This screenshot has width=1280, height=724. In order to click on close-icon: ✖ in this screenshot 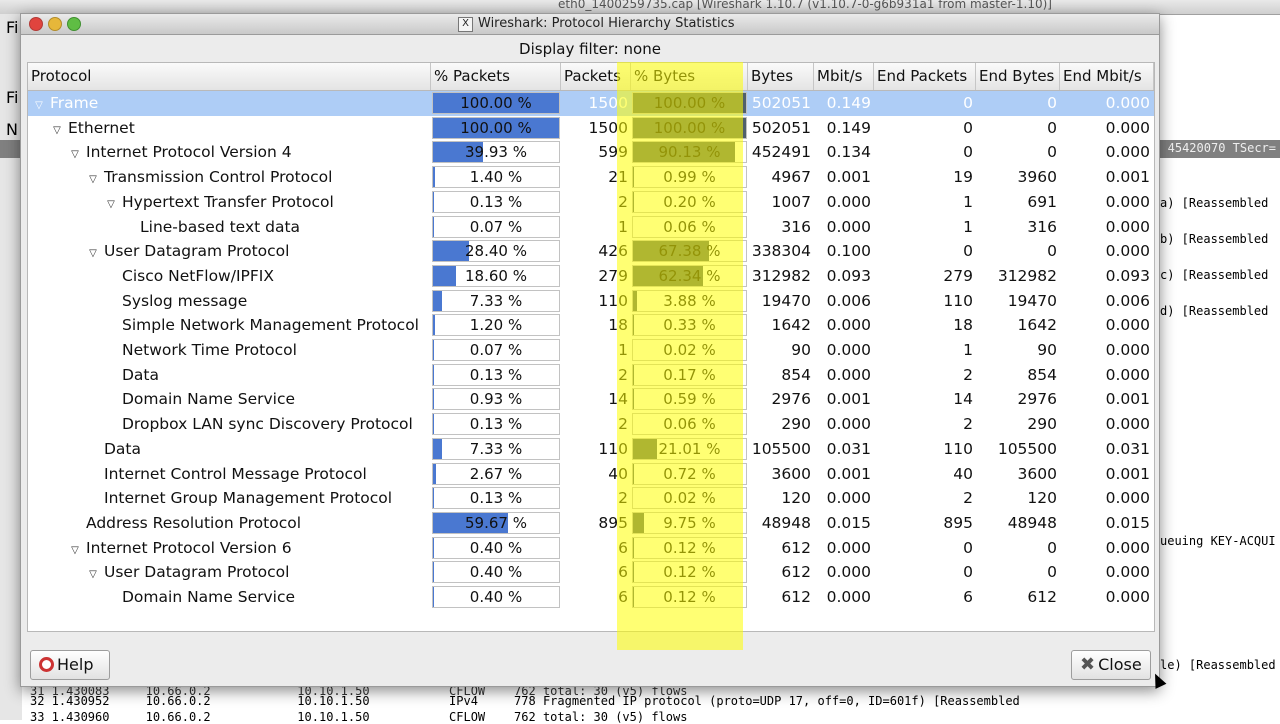, I will do `click(1087, 665)`.